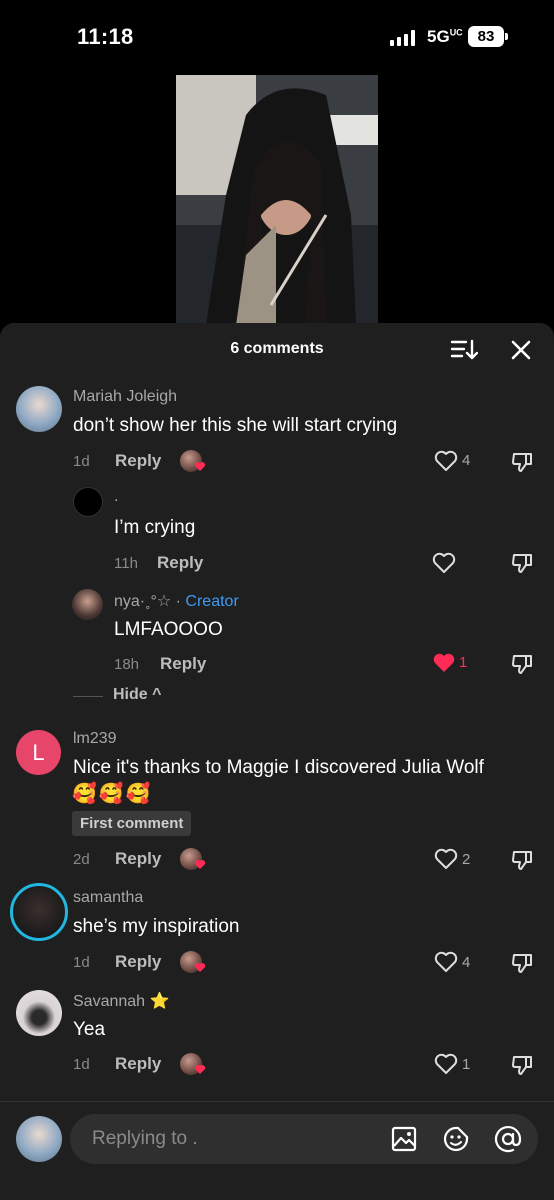 Image resolution: width=554 pixels, height=1200 pixels. What do you see at coordinates (404, 1139) in the screenshot?
I see `image-icon` at bounding box center [404, 1139].